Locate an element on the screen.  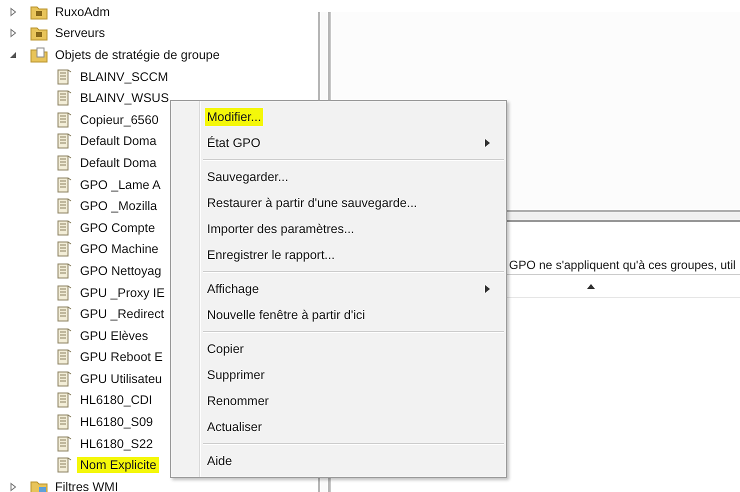
sort-up-icon is located at coordinates (591, 286).